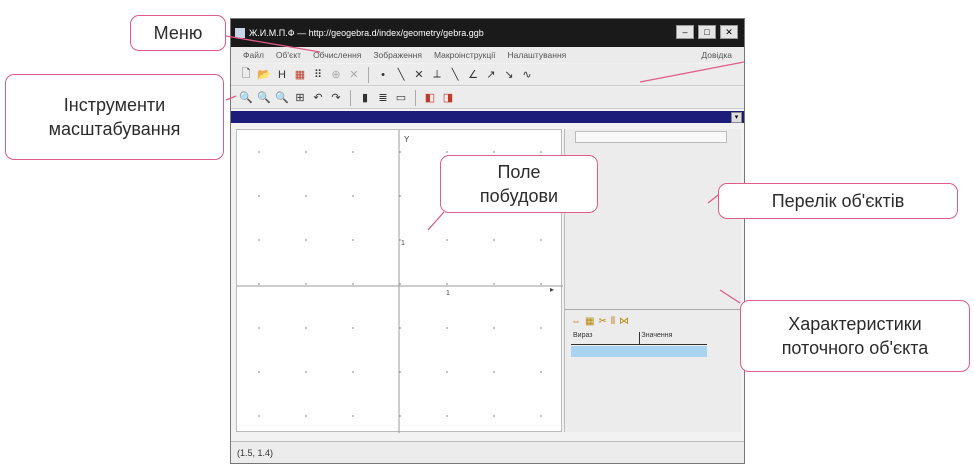 The height and width of the screenshot is (466, 974). I want to click on point-tool-icon: •, so click(383, 75).